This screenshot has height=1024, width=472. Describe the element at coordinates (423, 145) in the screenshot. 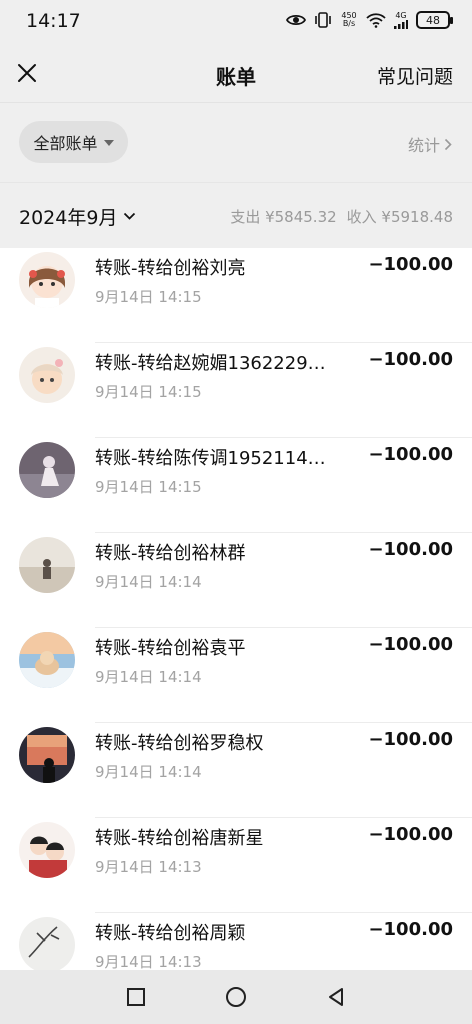

I see `statistics-label: 统计` at that location.